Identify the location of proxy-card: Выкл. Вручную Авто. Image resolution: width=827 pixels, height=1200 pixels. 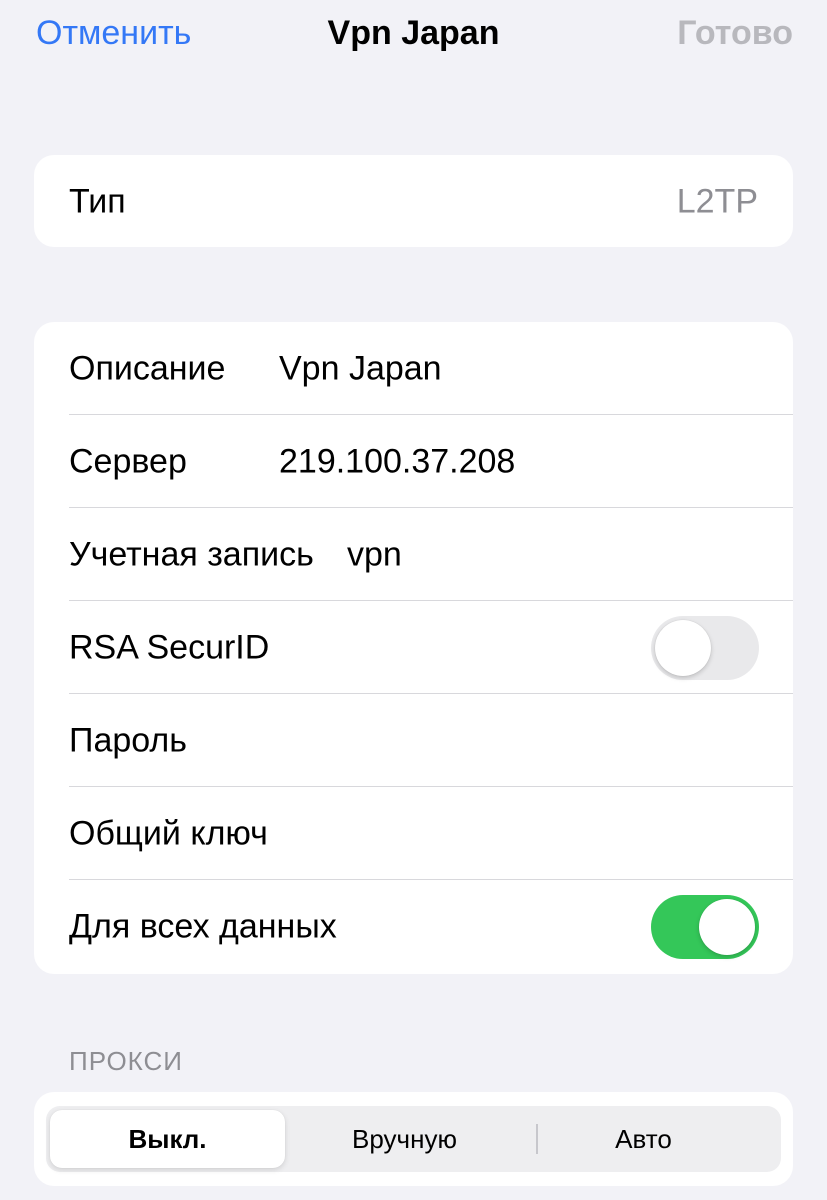
(413, 1139).